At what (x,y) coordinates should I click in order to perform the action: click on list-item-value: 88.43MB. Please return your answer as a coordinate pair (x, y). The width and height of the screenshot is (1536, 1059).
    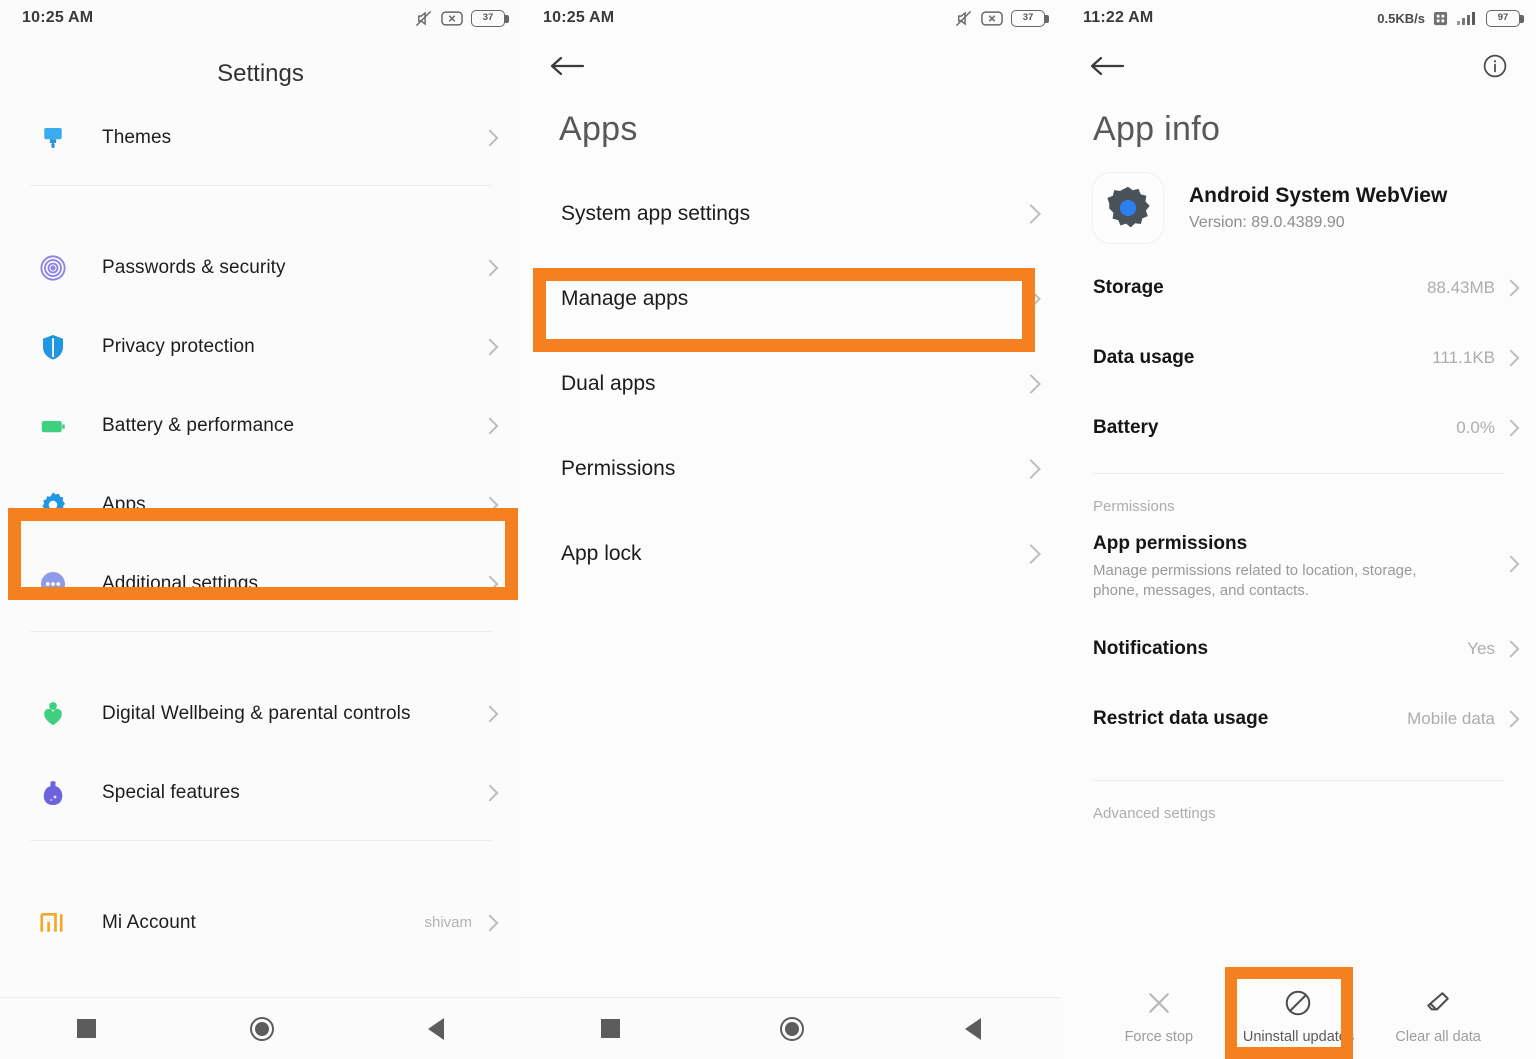
    Looking at the image, I should click on (1460, 287).